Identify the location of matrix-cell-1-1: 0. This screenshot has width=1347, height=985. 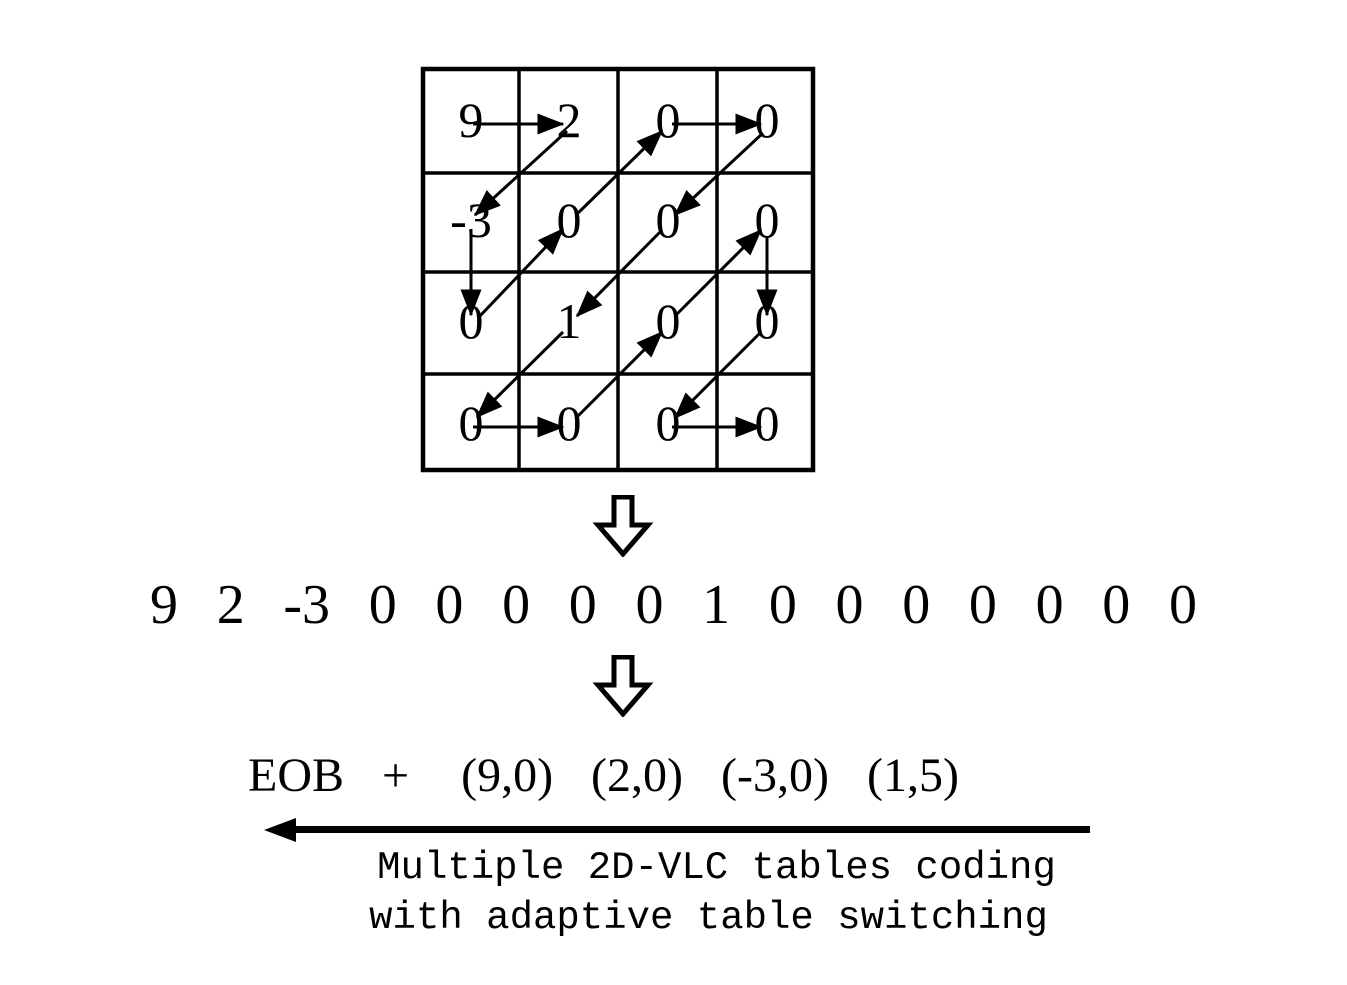
(569, 220).